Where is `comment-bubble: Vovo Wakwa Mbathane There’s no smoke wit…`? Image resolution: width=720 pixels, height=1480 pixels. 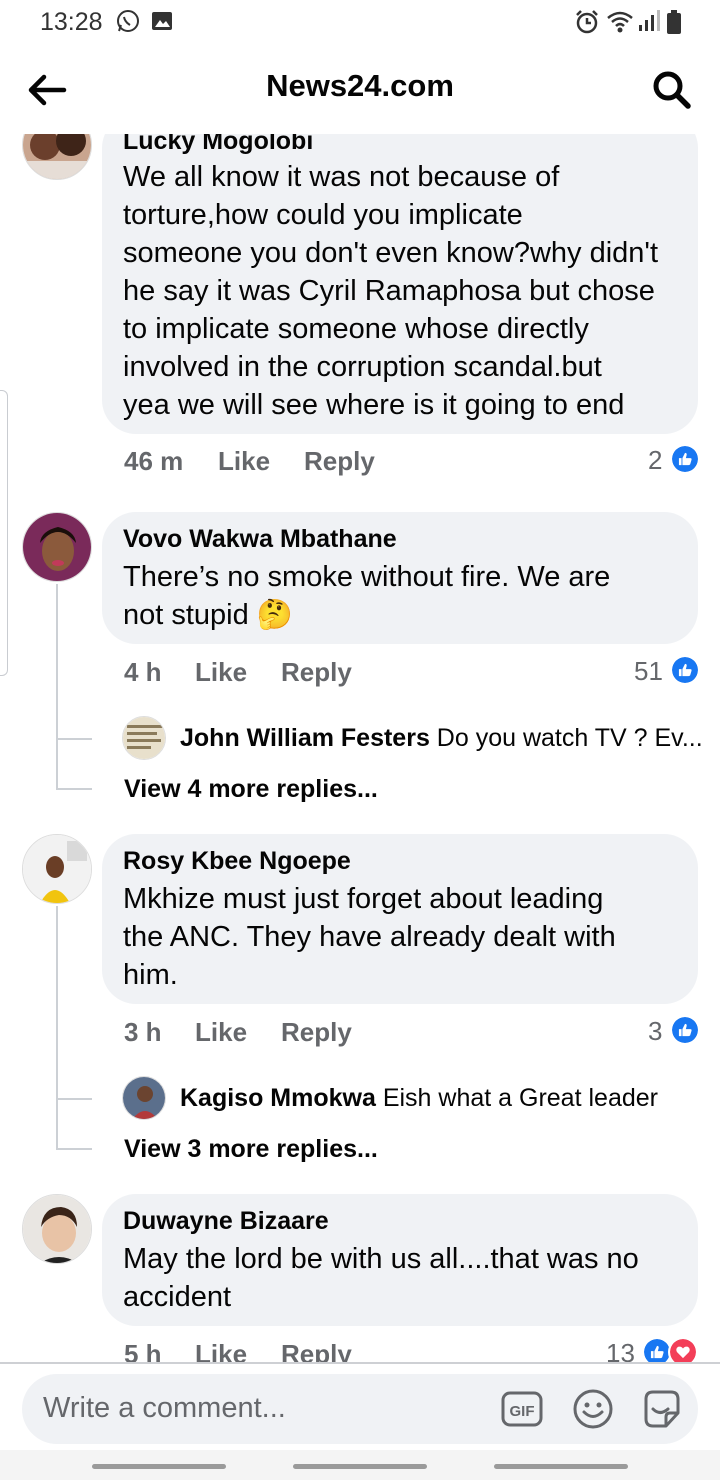 comment-bubble: Vovo Wakwa Mbathane There’s no smoke wit… is located at coordinates (400, 578).